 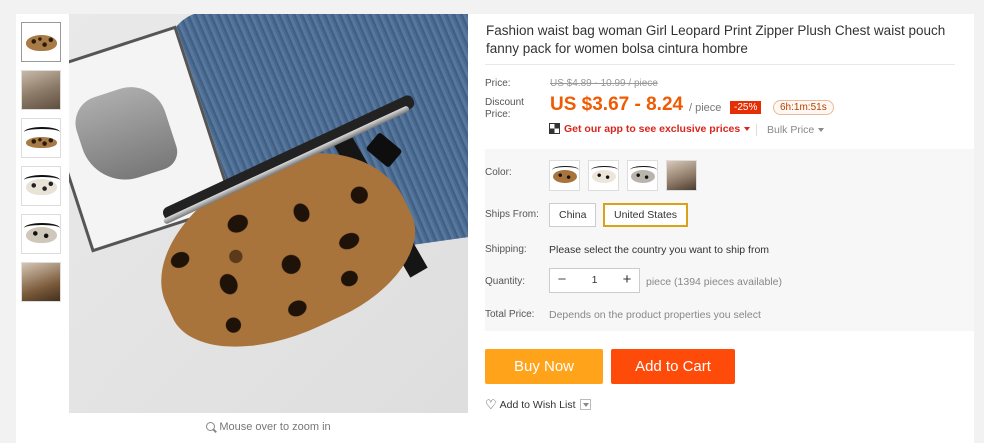 I want to click on search-icon, so click(x=211, y=426).